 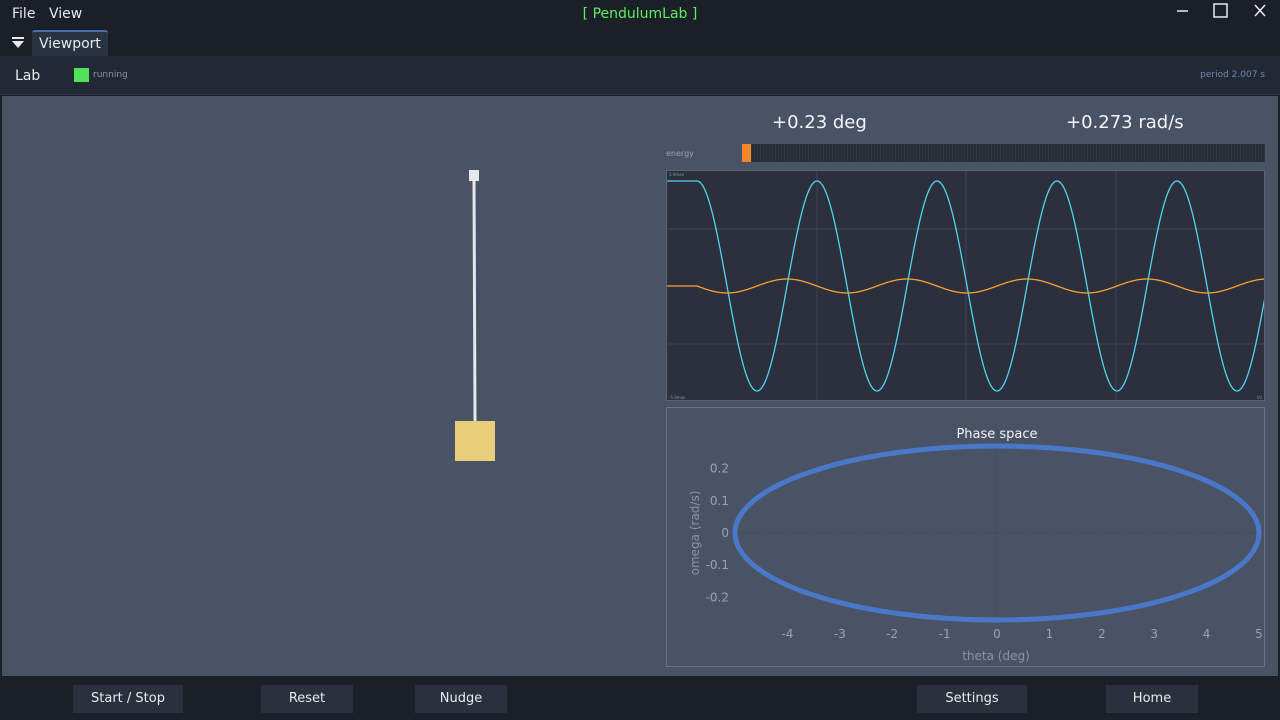 I want to click on maximize-button, so click(x=1221, y=12).